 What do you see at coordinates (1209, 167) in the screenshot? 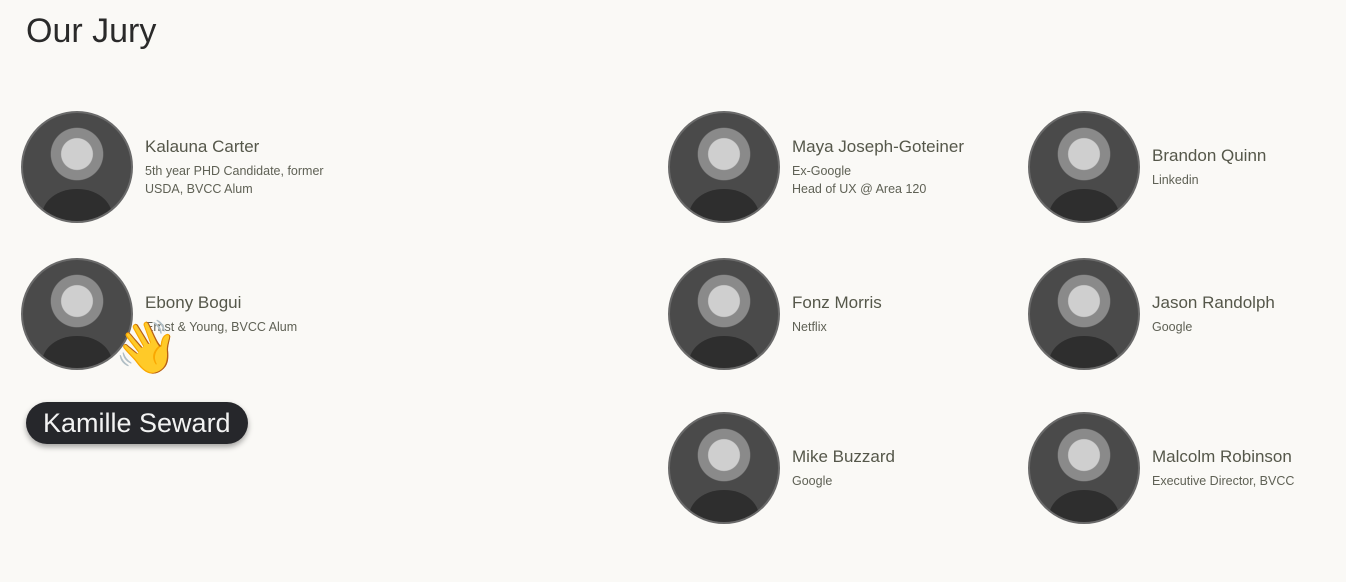
I see `juror-info: Brandon Quinn Linkedin` at bounding box center [1209, 167].